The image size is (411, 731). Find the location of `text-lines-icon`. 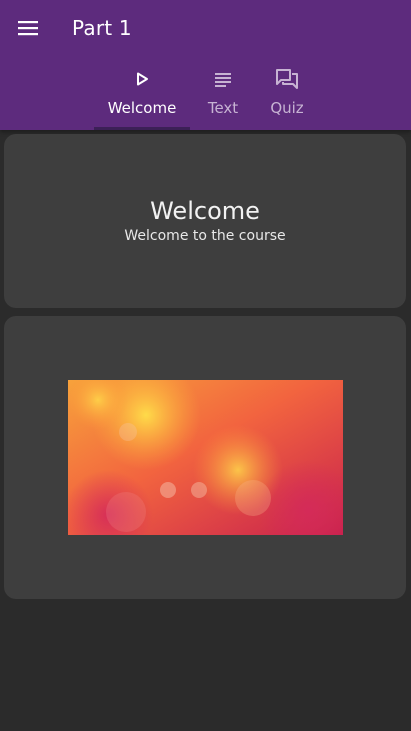

text-lines-icon is located at coordinates (223, 79).